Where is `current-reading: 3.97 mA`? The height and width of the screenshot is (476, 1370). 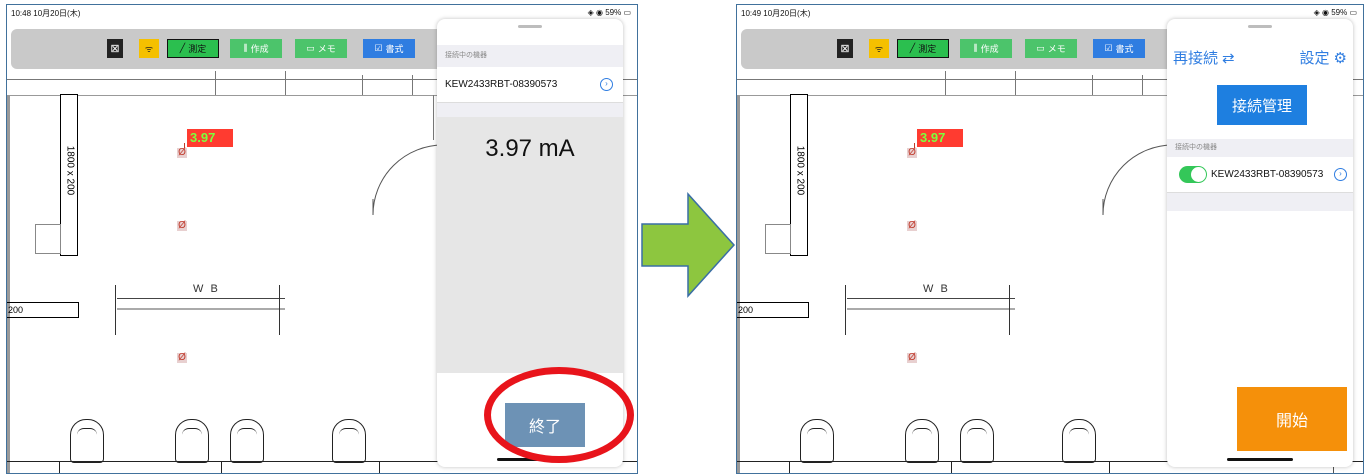
current-reading: 3.97 mA is located at coordinates (530, 148).